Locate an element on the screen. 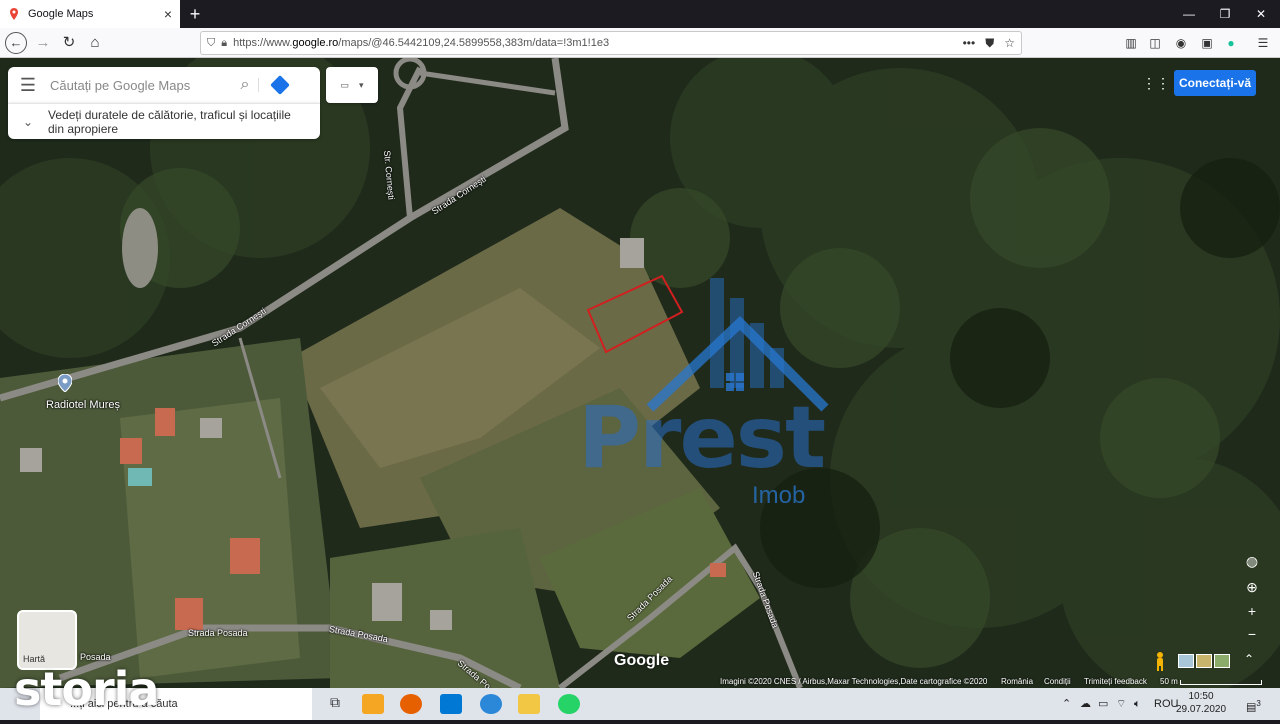 The image size is (1280, 724). imagery-thumbnails is located at coordinates (1204, 661).